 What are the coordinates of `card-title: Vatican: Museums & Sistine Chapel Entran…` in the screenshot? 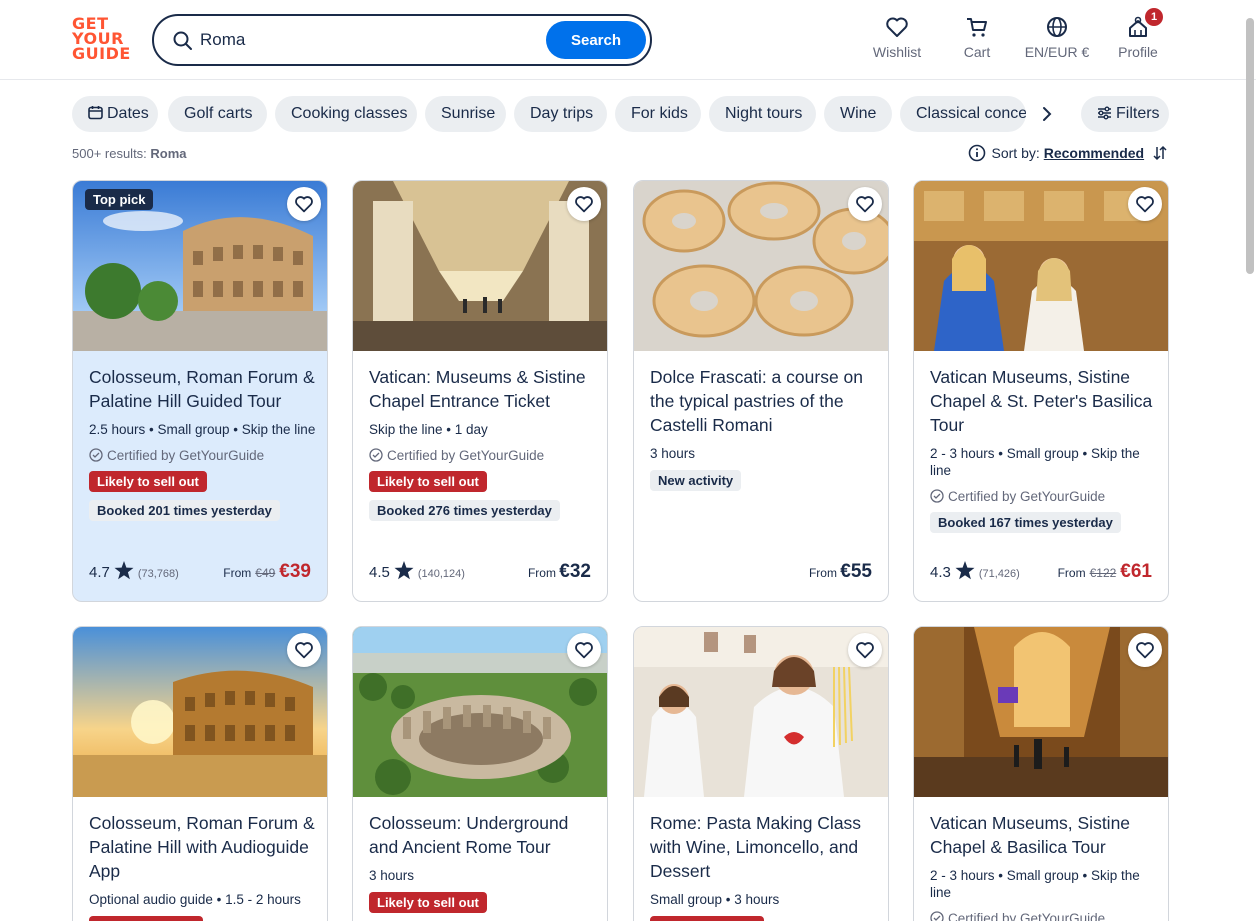 It's located at (483, 389).